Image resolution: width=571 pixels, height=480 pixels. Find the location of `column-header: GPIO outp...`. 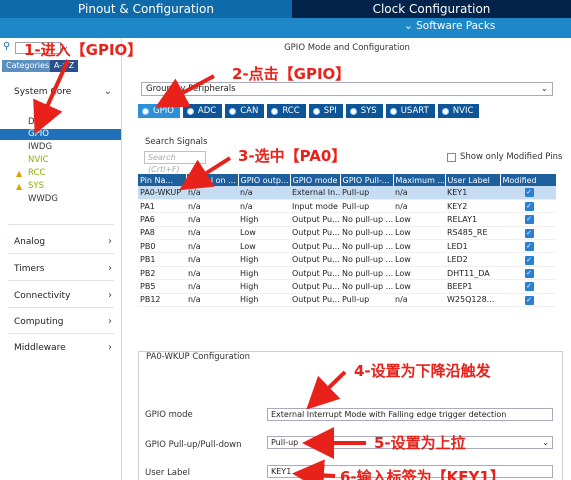

column-header: GPIO outp... is located at coordinates (264, 180).